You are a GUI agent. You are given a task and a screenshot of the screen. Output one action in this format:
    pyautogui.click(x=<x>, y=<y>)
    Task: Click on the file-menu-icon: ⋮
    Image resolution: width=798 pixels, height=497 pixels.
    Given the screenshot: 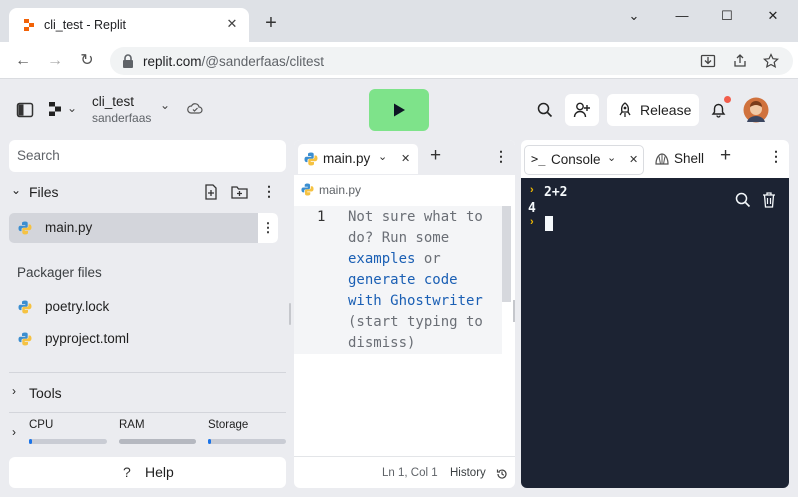 What is the action you would take?
    pyautogui.click(x=268, y=228)
    